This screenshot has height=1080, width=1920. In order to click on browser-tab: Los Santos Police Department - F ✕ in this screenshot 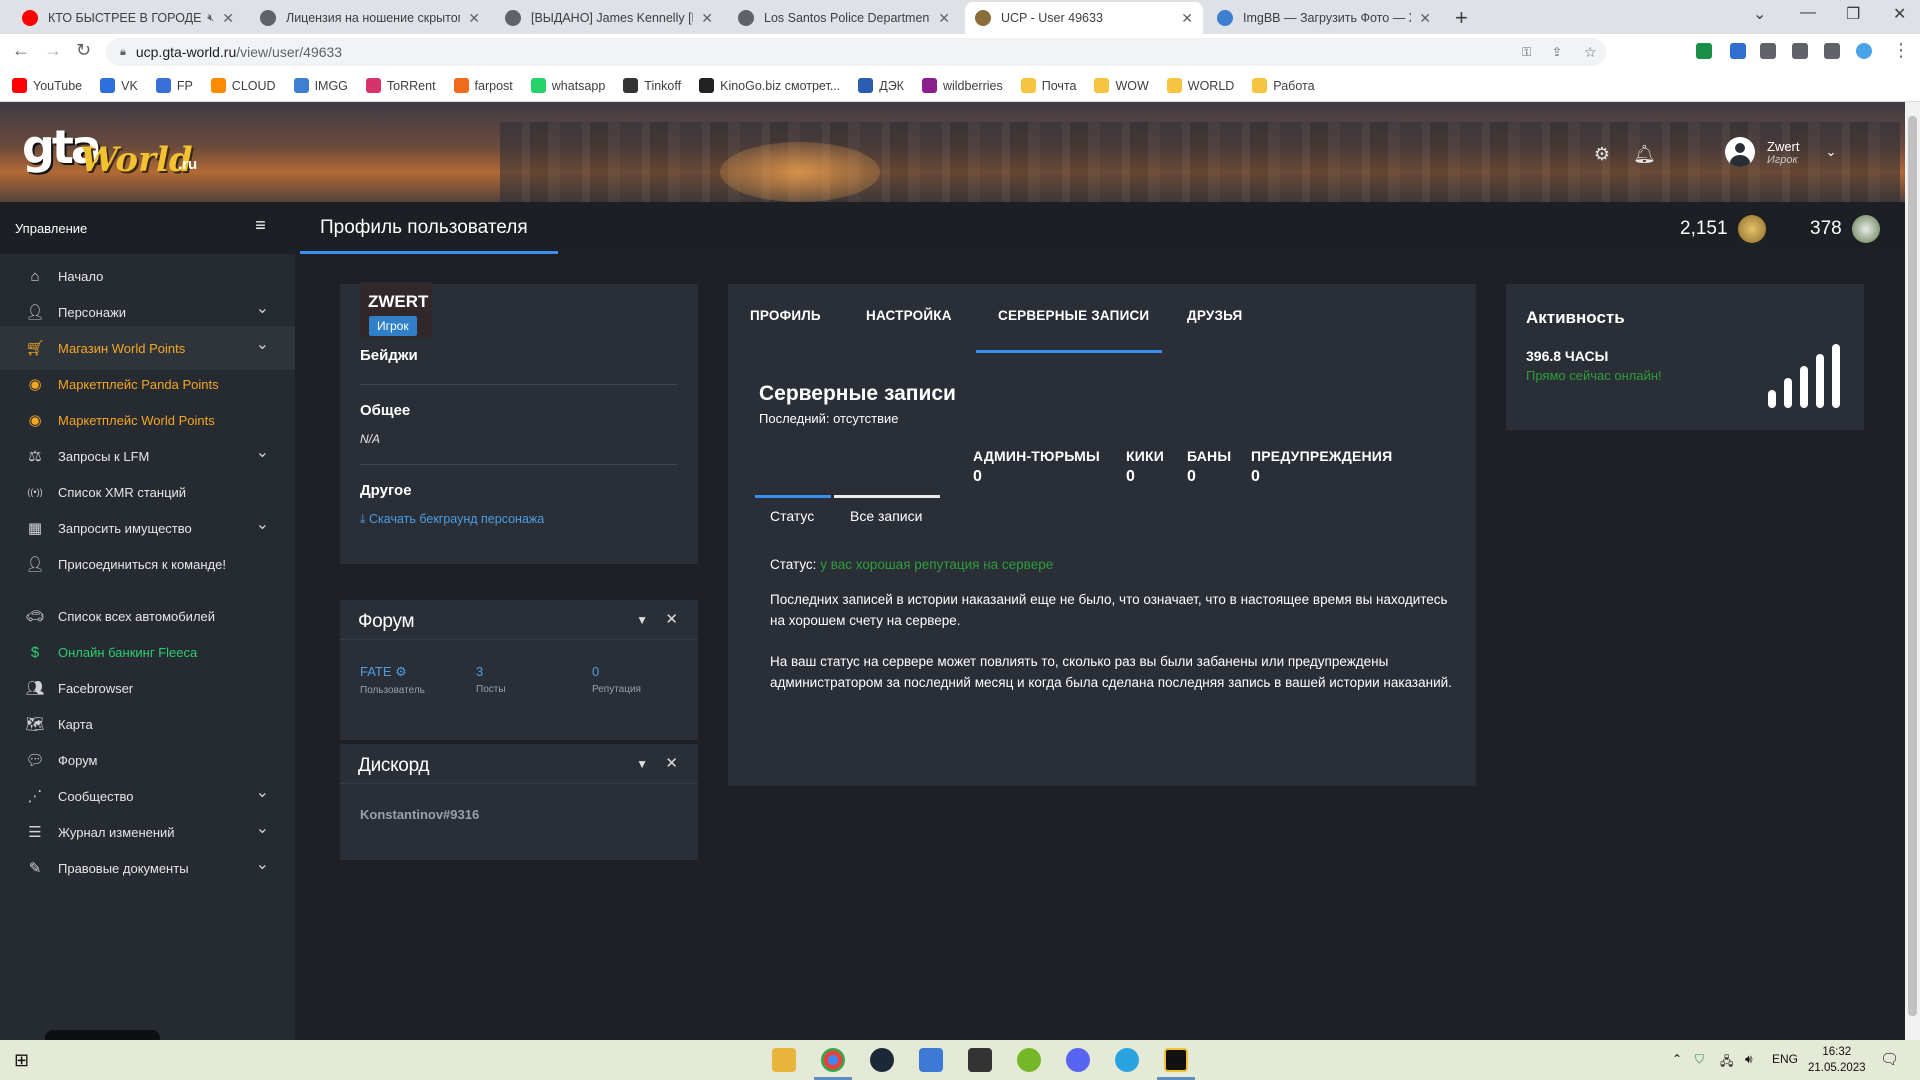, I will do `click(844, 18)`.